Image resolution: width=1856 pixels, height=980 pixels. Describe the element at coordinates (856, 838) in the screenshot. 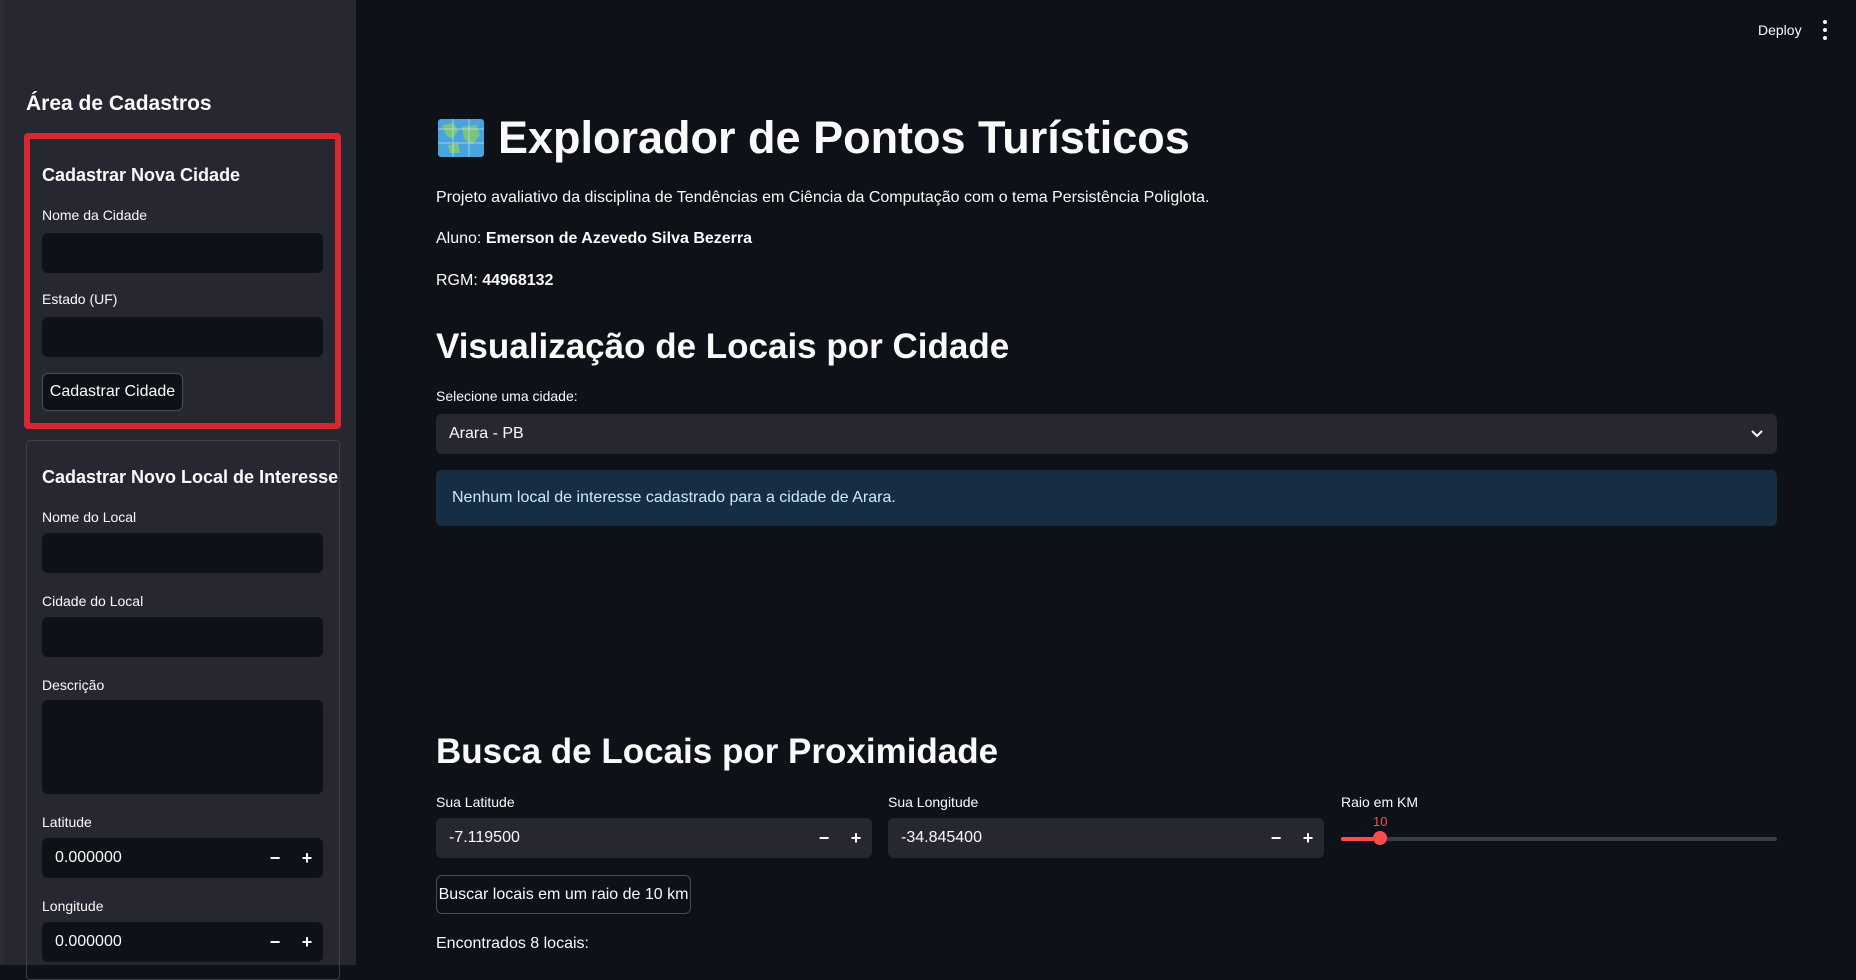

I see `user-latitude-increment-button: +` at that location.